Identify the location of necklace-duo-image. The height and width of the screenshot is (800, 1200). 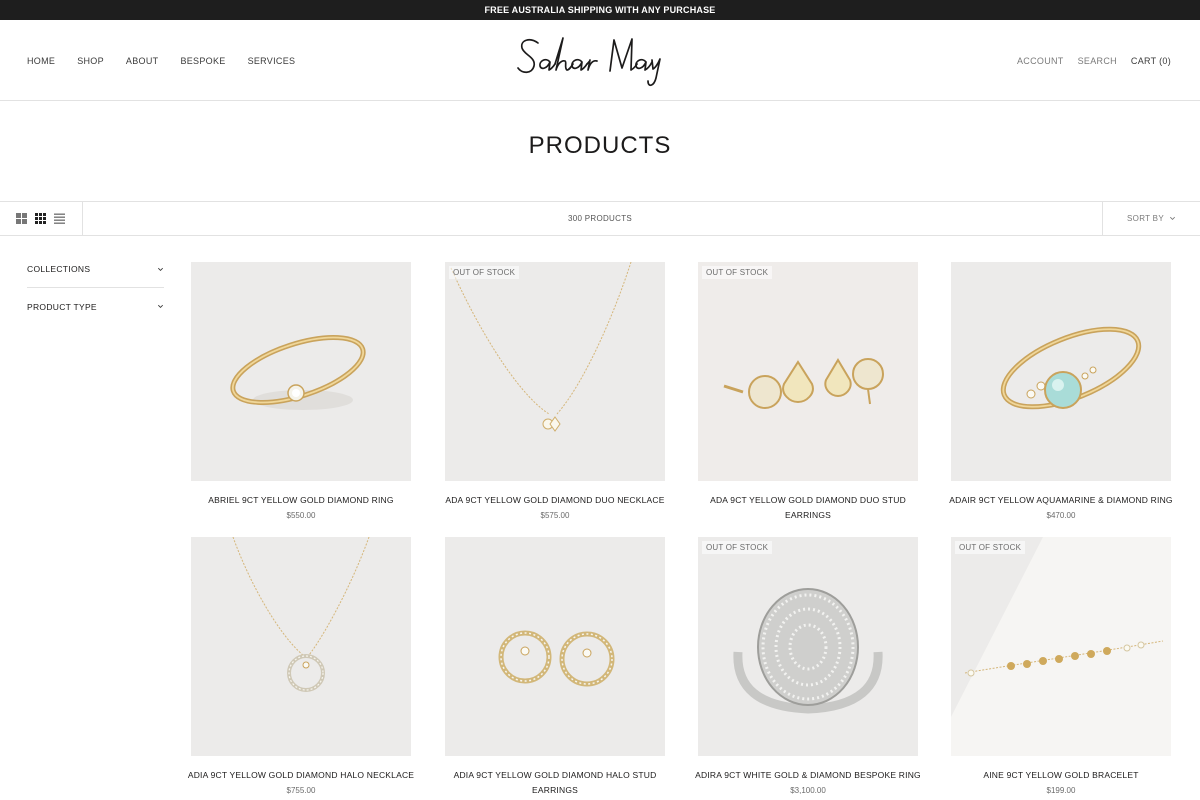
(555, 371).